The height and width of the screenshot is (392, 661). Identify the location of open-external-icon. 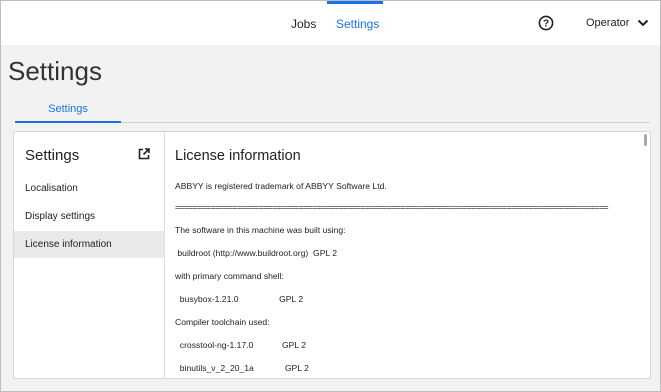
(144, 154).